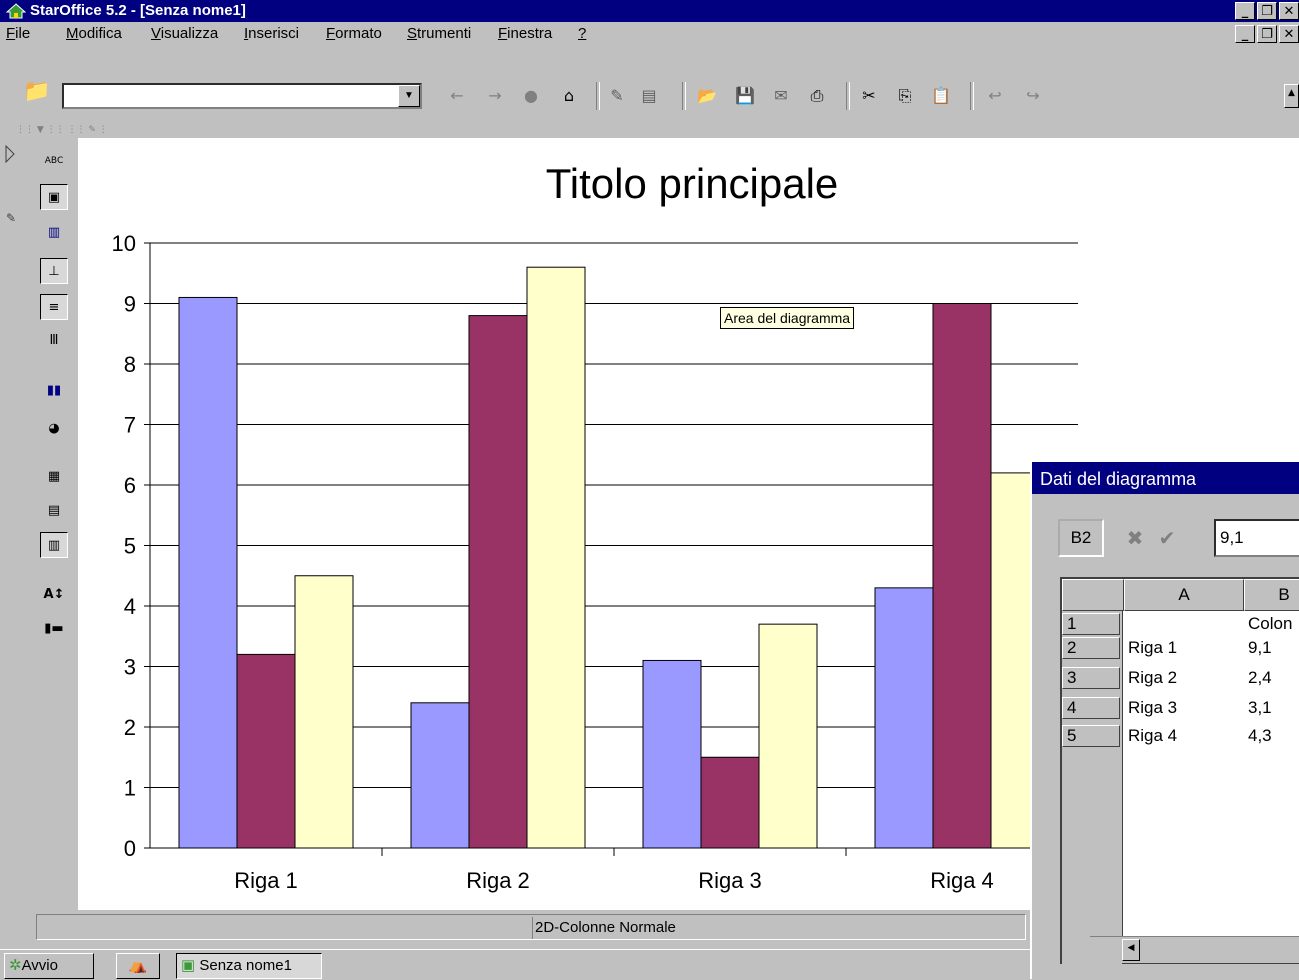 The image size is (1299, 980). Describe the element at coordinates (245, 965) in the screenshot. I see `task-label: Senza nome1` at that location.